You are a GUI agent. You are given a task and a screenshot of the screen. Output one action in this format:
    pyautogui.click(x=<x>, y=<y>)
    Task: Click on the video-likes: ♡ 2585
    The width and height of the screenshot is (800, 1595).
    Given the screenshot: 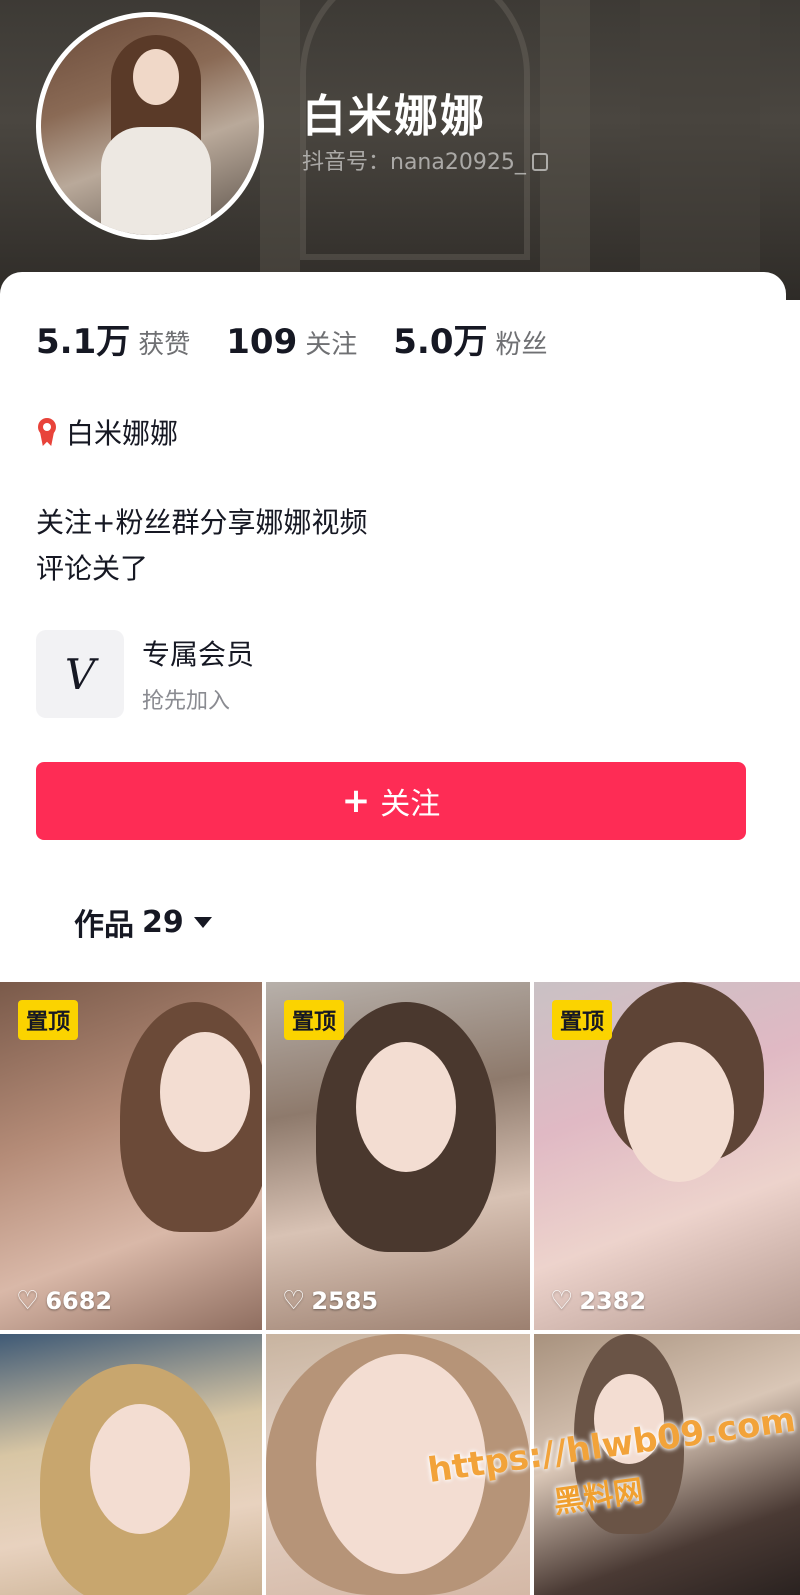 What is the action you would take?
    pyautogui.click(x=330, y=1301)
    